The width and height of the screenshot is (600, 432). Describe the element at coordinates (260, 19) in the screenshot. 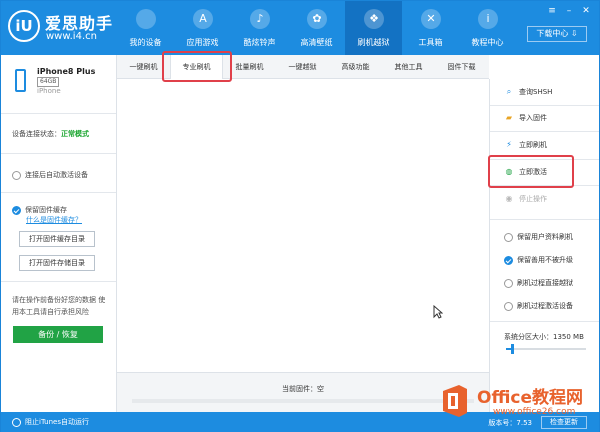

I see `bell-icon: ♪` at that location.